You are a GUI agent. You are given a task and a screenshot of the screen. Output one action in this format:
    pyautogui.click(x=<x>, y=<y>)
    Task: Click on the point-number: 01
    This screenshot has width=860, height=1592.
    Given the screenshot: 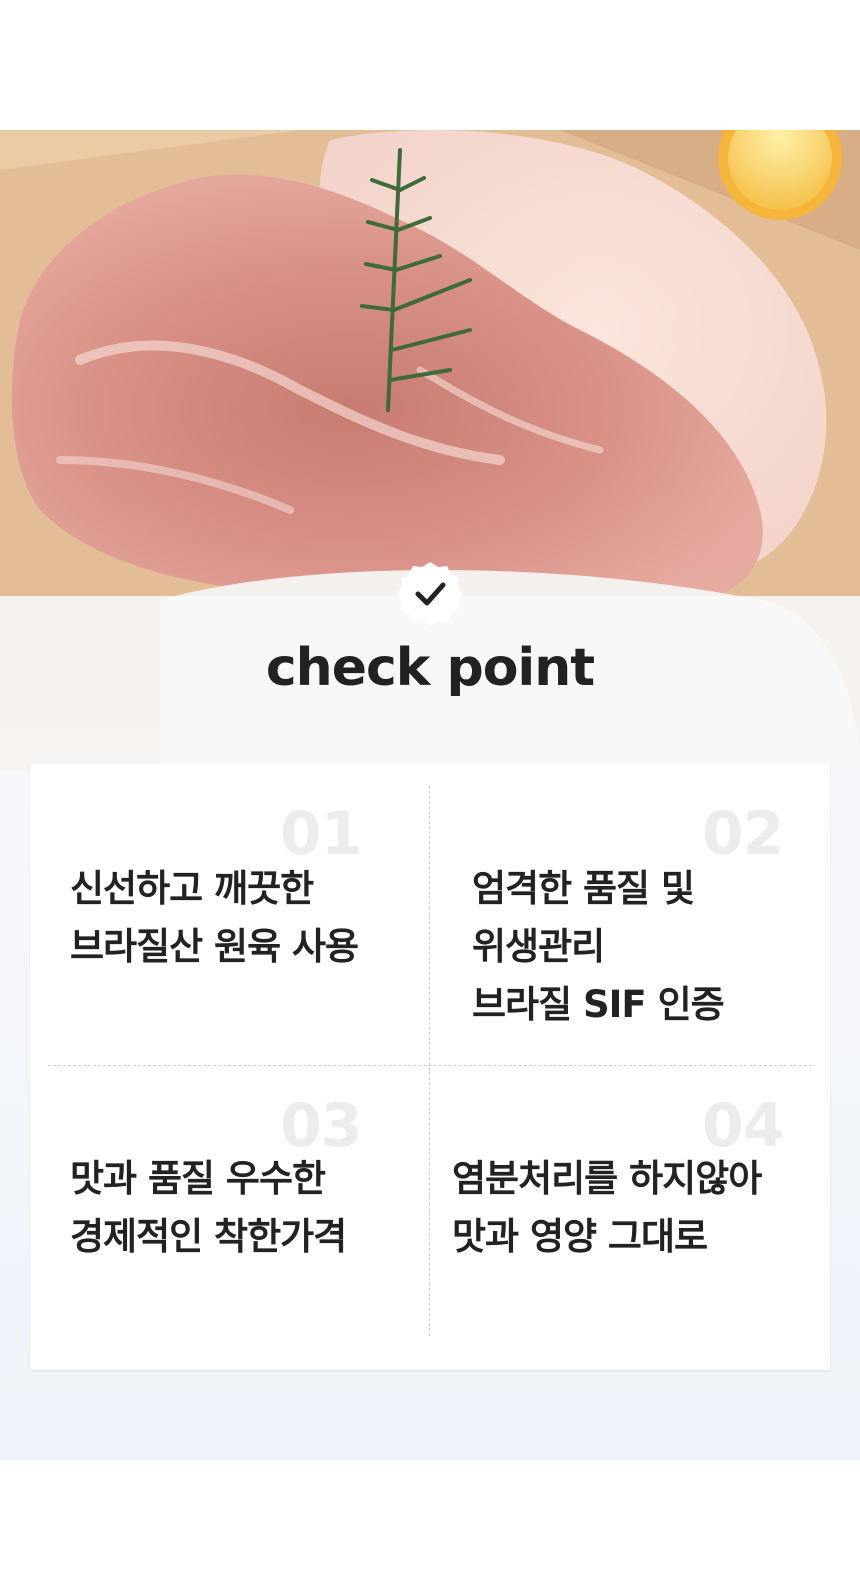 What is the action you would take?
    pyautogui.click(x=321, y=834)
    